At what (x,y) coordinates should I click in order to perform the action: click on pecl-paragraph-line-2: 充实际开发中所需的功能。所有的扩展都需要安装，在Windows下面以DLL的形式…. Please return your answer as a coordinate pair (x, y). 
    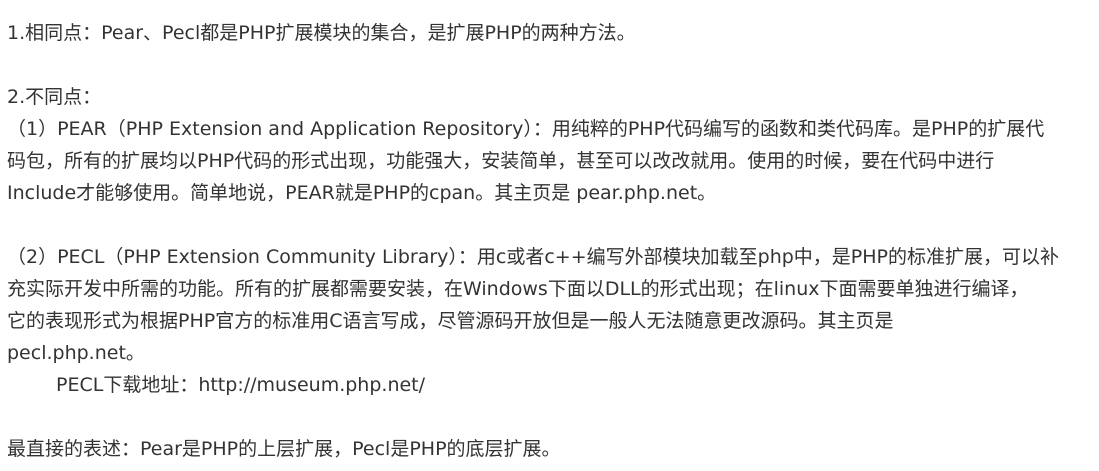
    Looking at the image, I should click on (518, 289).